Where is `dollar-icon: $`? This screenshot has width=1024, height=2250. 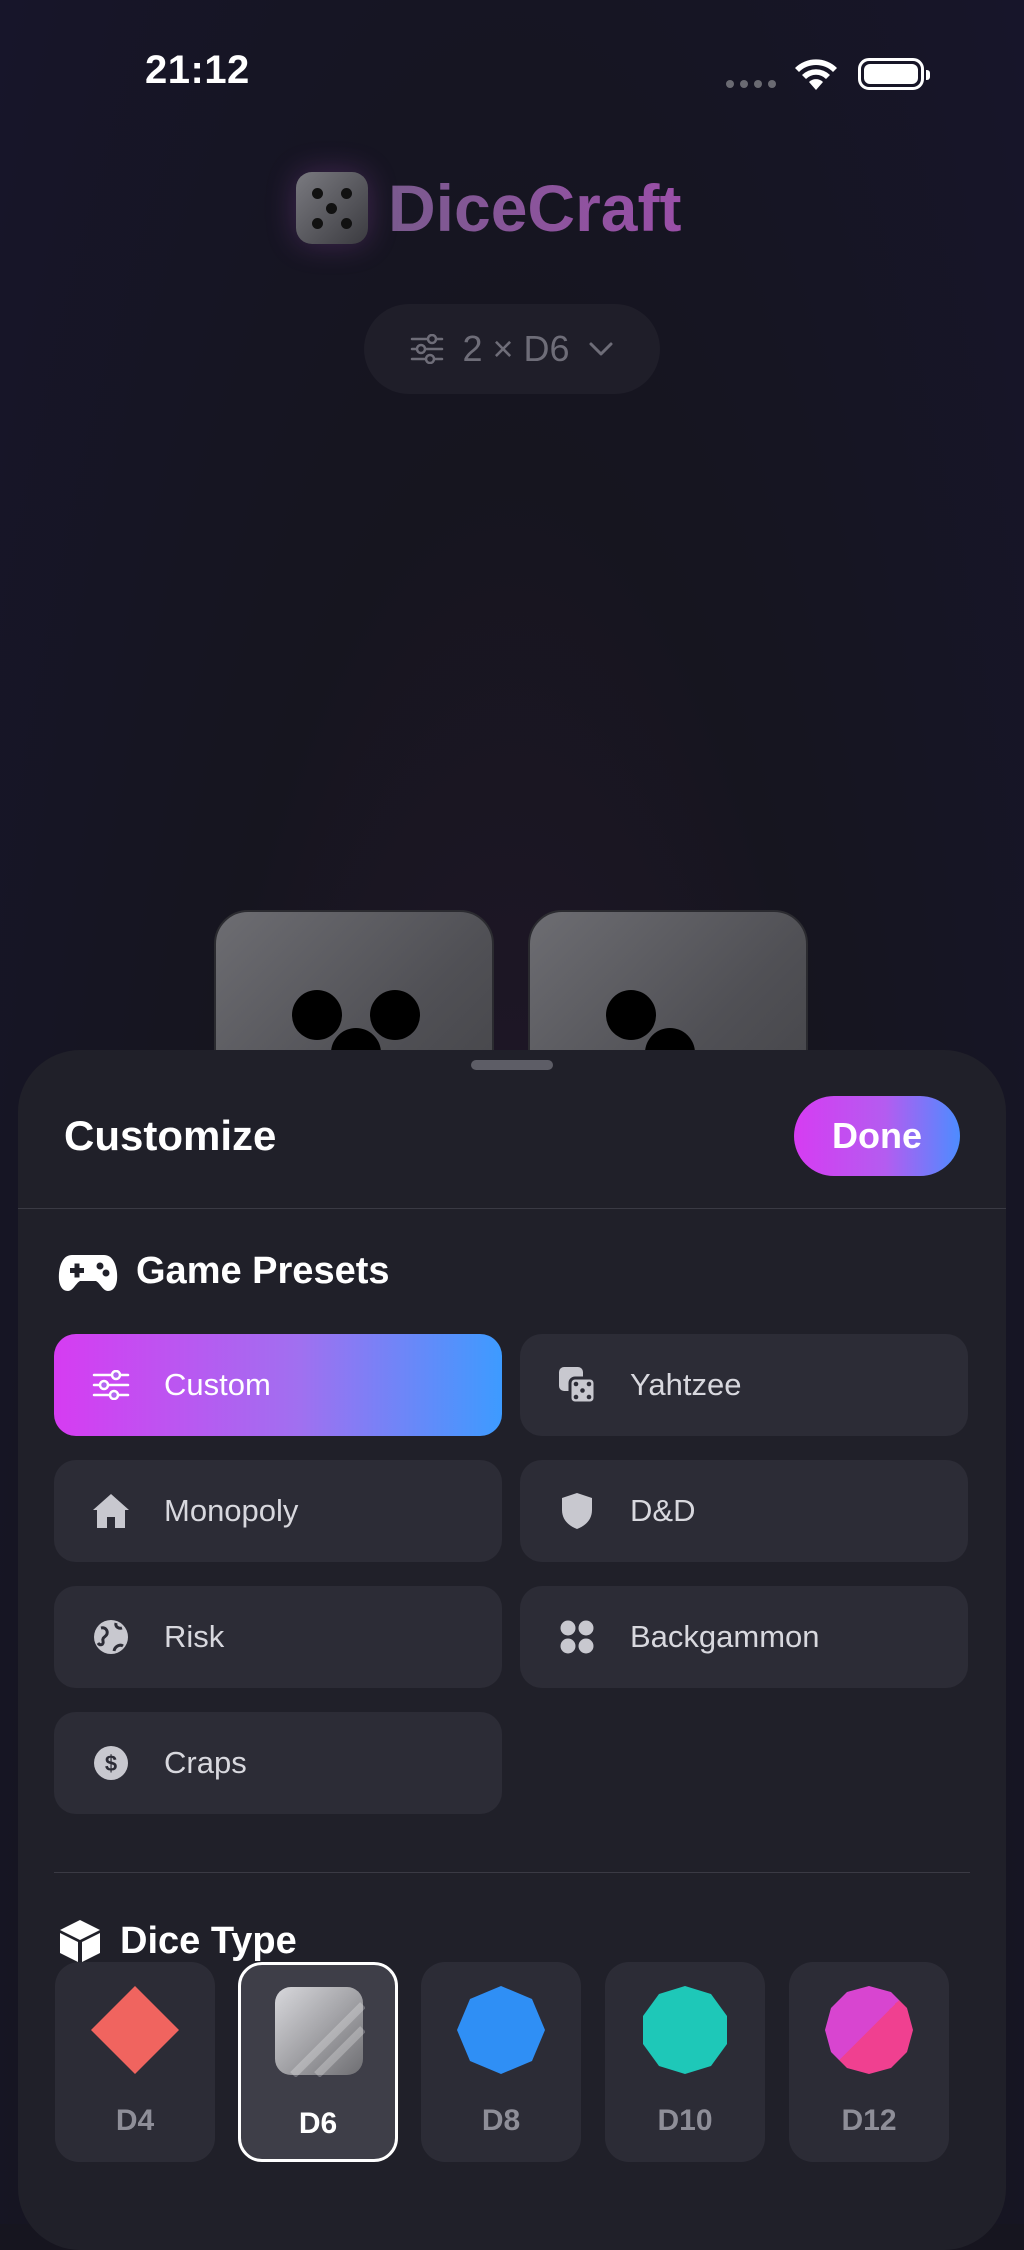 dollar-icon: $ is located at coordinates (111, 1763).